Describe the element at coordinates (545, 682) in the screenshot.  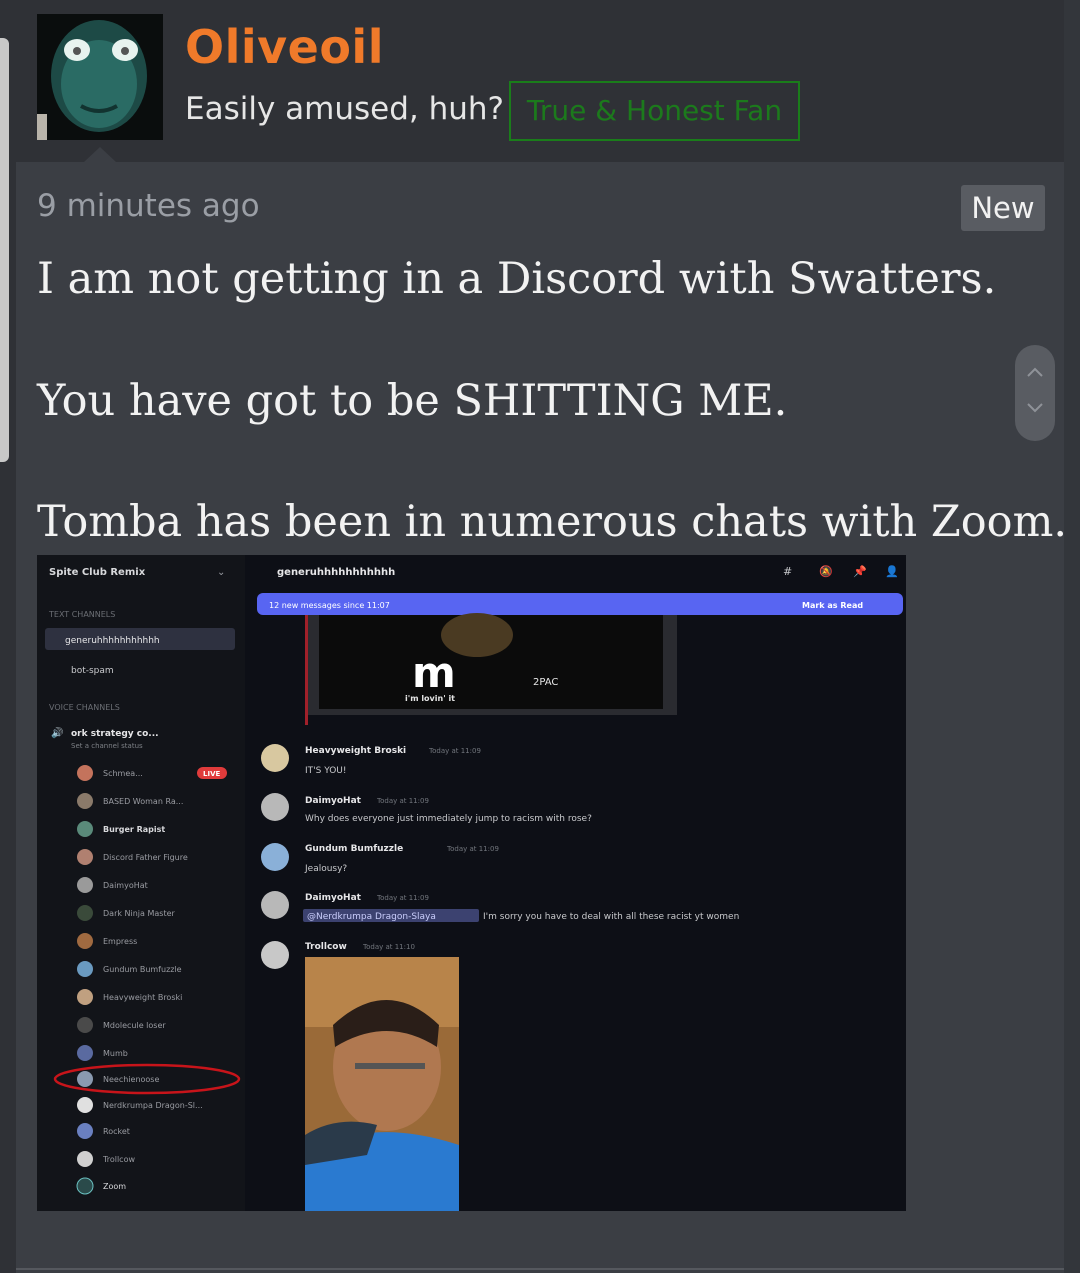
I see `ad-side-text: 2PAC` at that location.